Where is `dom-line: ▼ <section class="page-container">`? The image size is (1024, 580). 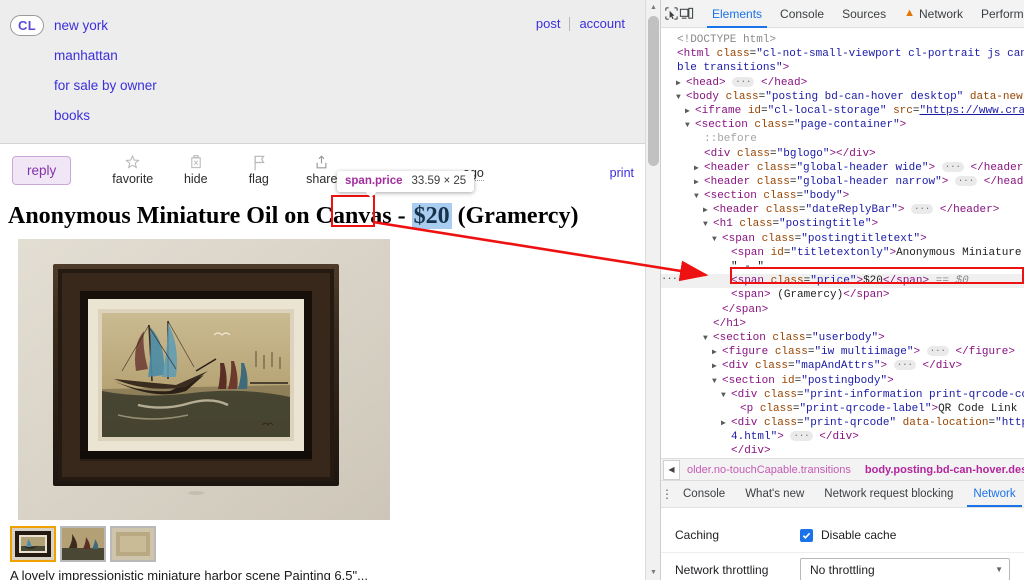
dom-line: ▼ <section class="page-container"> is located at coordinates (842, 125).